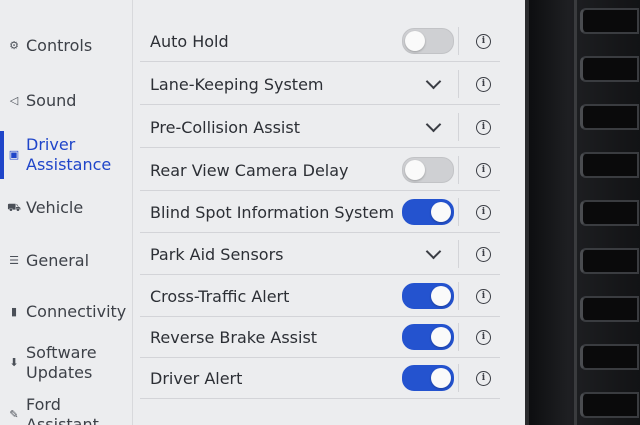 The height and width of the screenshot is (425, 640). I want to click on blind-spot-toggle, so click(428, 212).